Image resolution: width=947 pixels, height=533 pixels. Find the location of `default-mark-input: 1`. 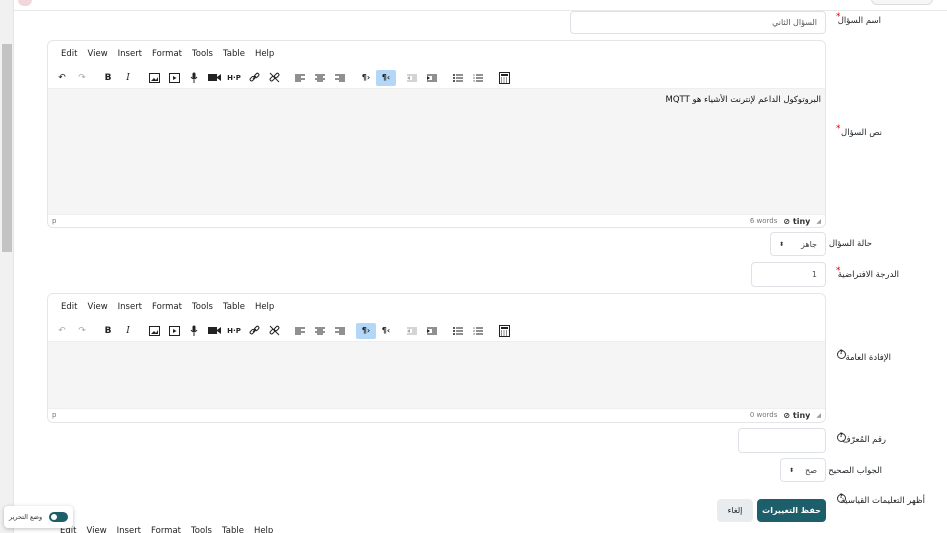

default-mark-input: 1 is located at coordinates (788, 274).